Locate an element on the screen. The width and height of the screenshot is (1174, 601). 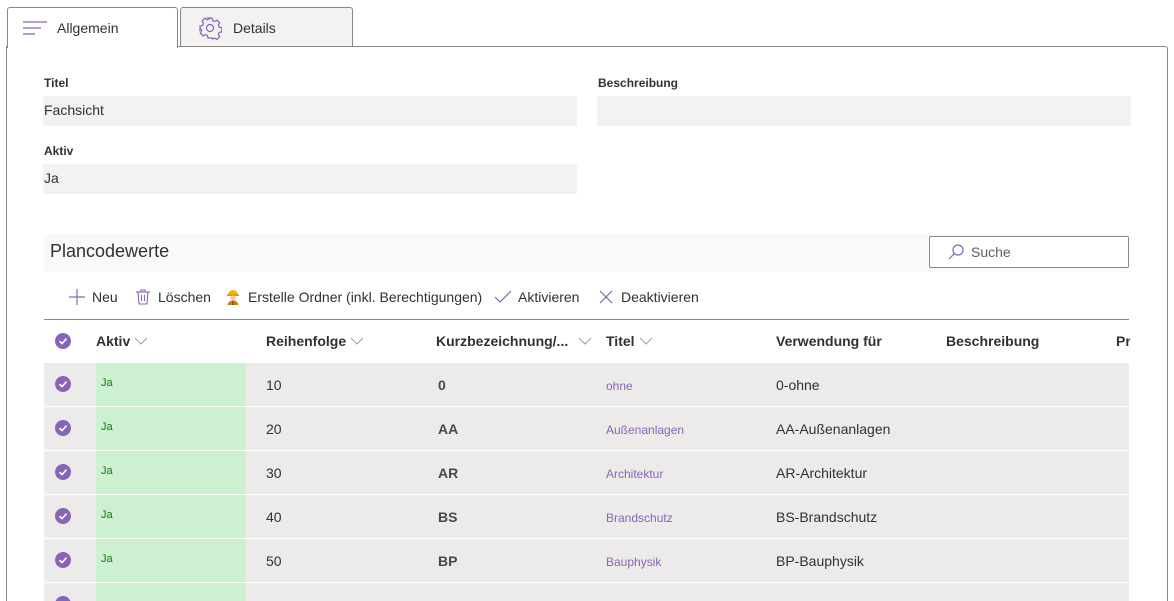
tab-details: Details is located at coordinates (266, 27).